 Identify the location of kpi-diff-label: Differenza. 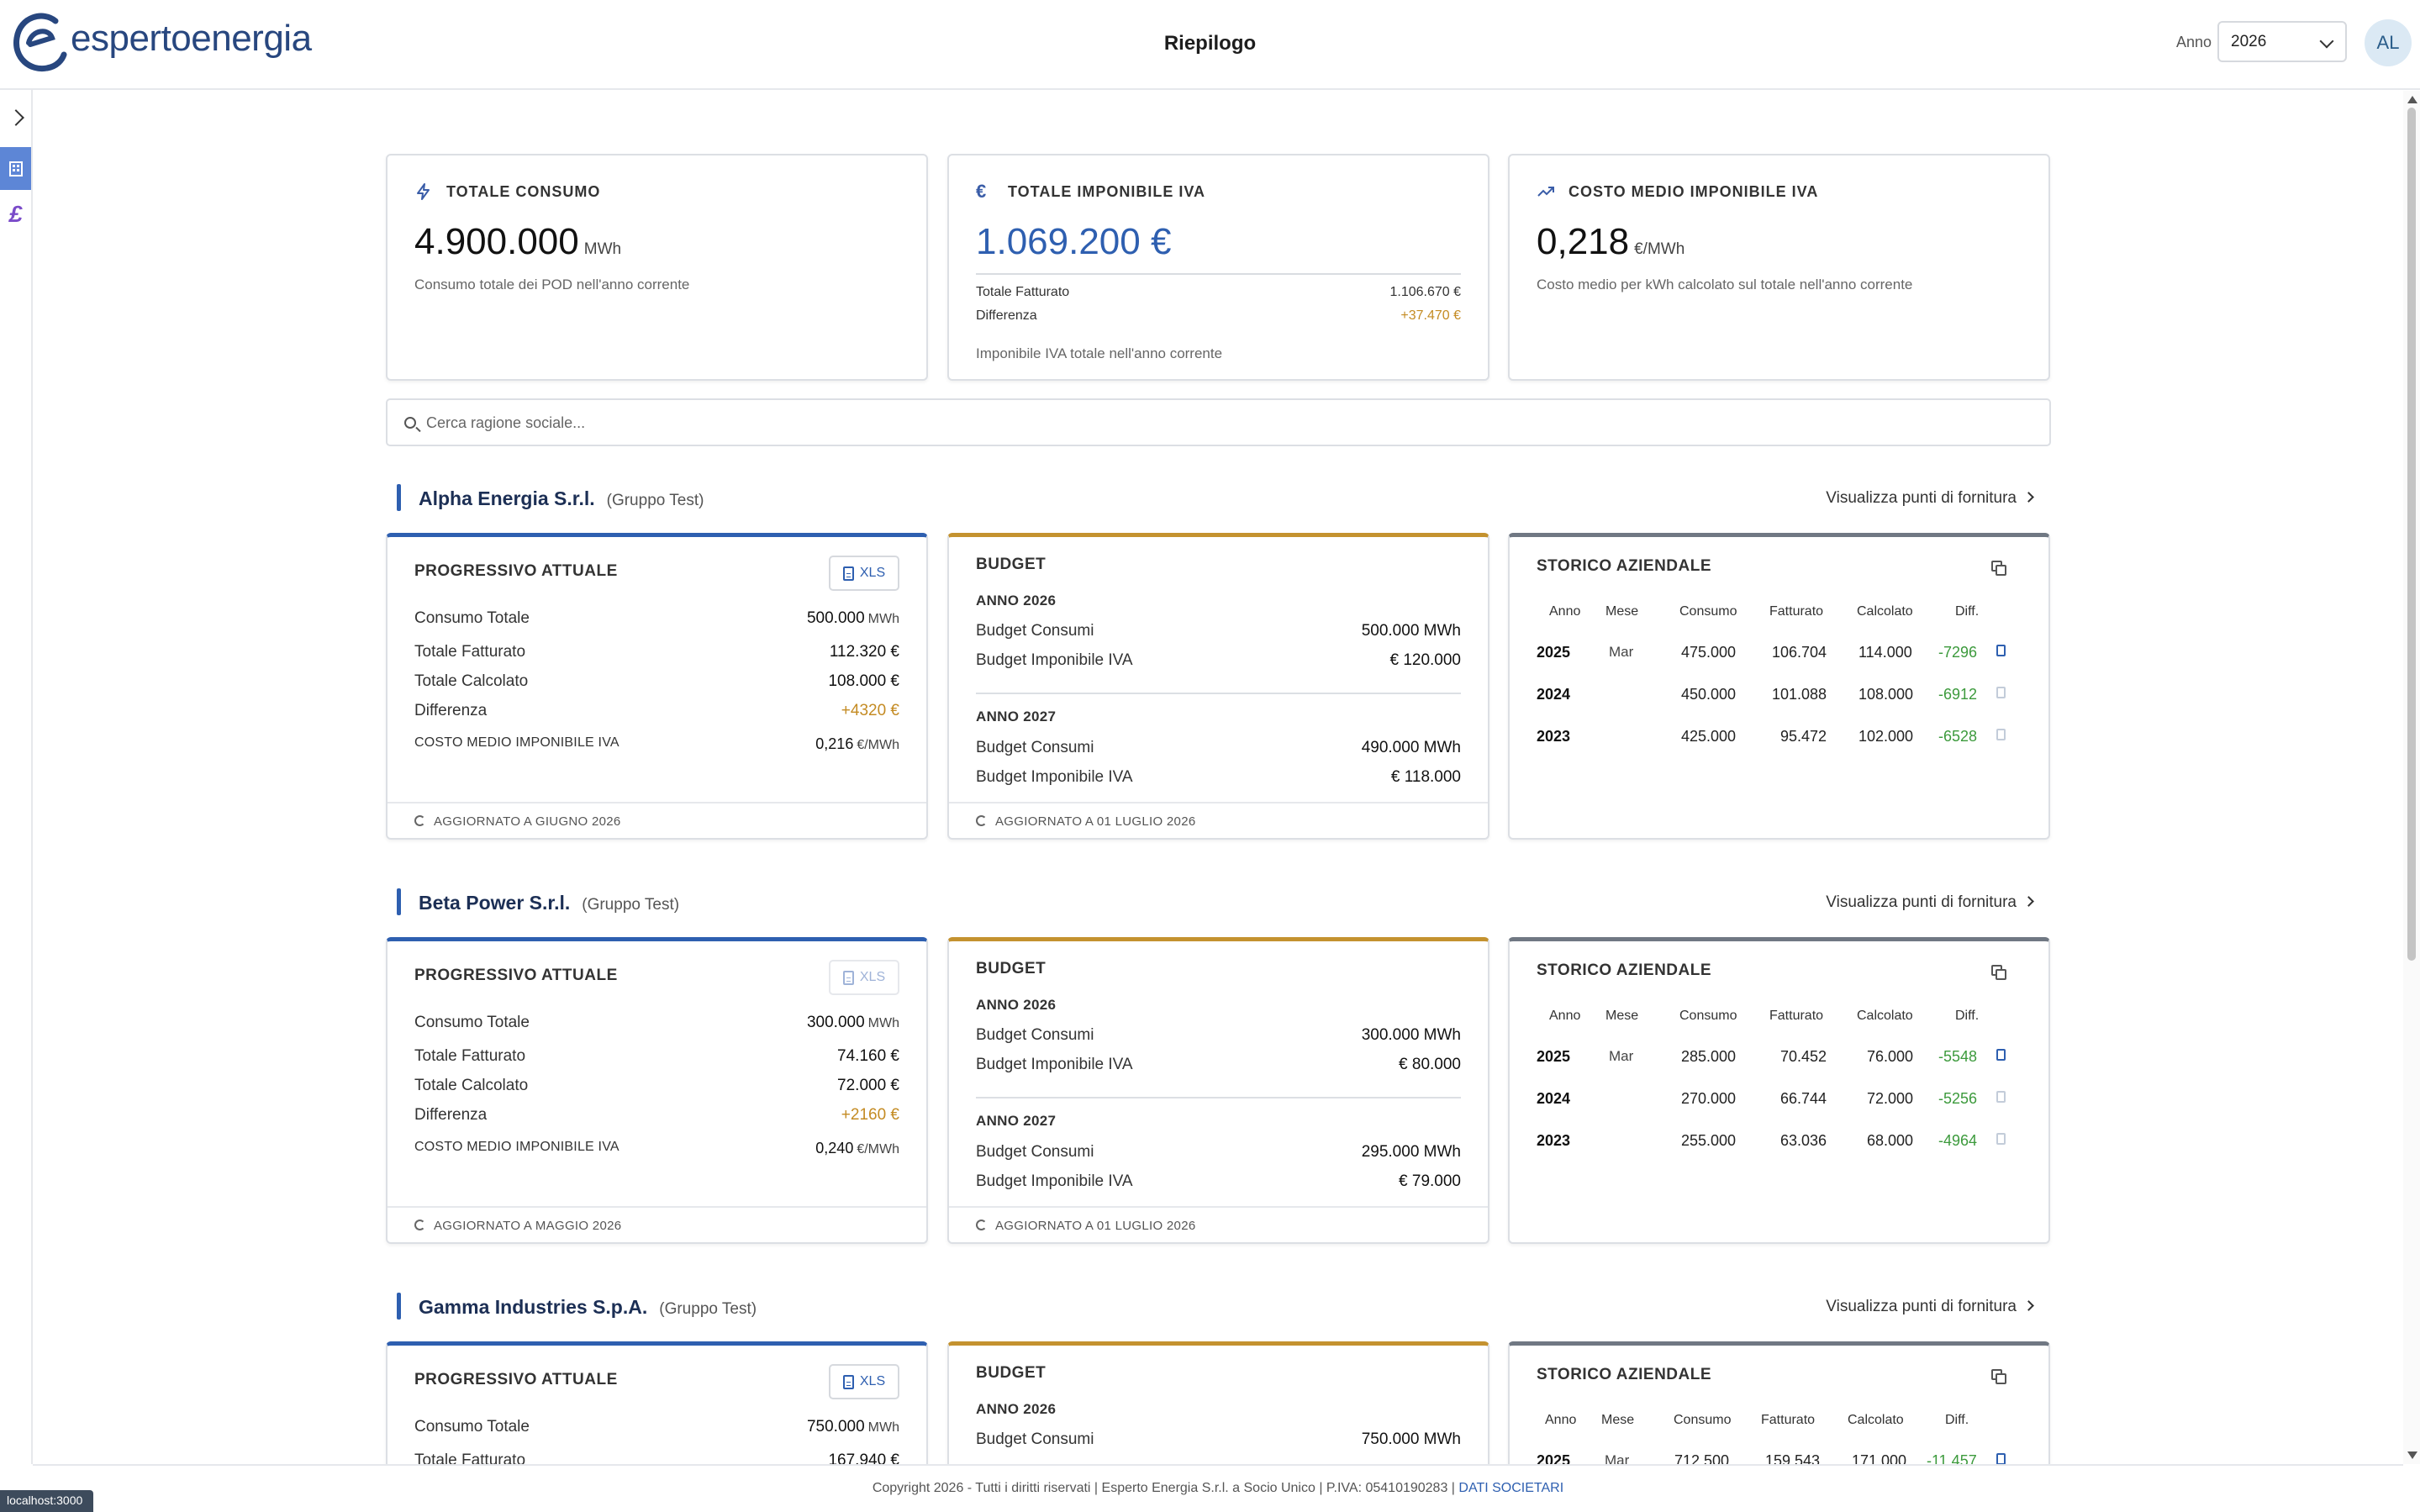
(1006, 315).